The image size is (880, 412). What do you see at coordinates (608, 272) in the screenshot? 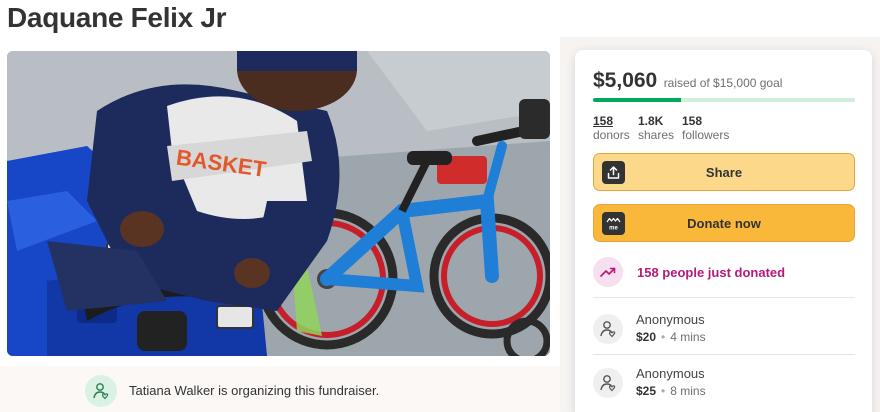
I see `trending-up-icon` at bounding box center [608, 272].